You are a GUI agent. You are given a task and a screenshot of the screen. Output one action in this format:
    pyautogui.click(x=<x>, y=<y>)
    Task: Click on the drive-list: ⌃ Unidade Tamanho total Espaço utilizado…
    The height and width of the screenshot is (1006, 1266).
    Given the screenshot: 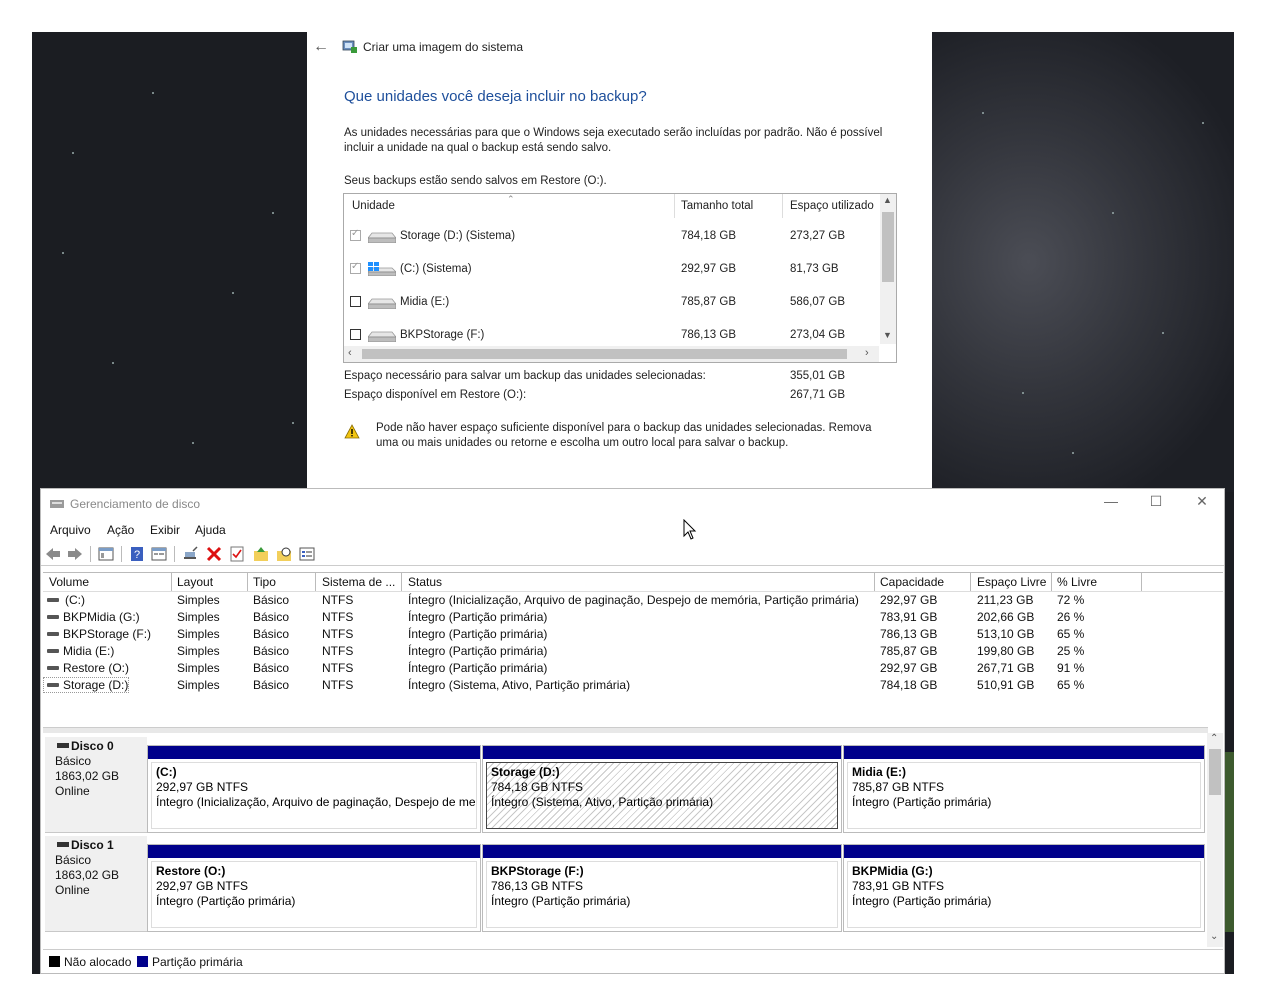 What is the action you would take?
    pyautogui.click(x=620, y=278)
    